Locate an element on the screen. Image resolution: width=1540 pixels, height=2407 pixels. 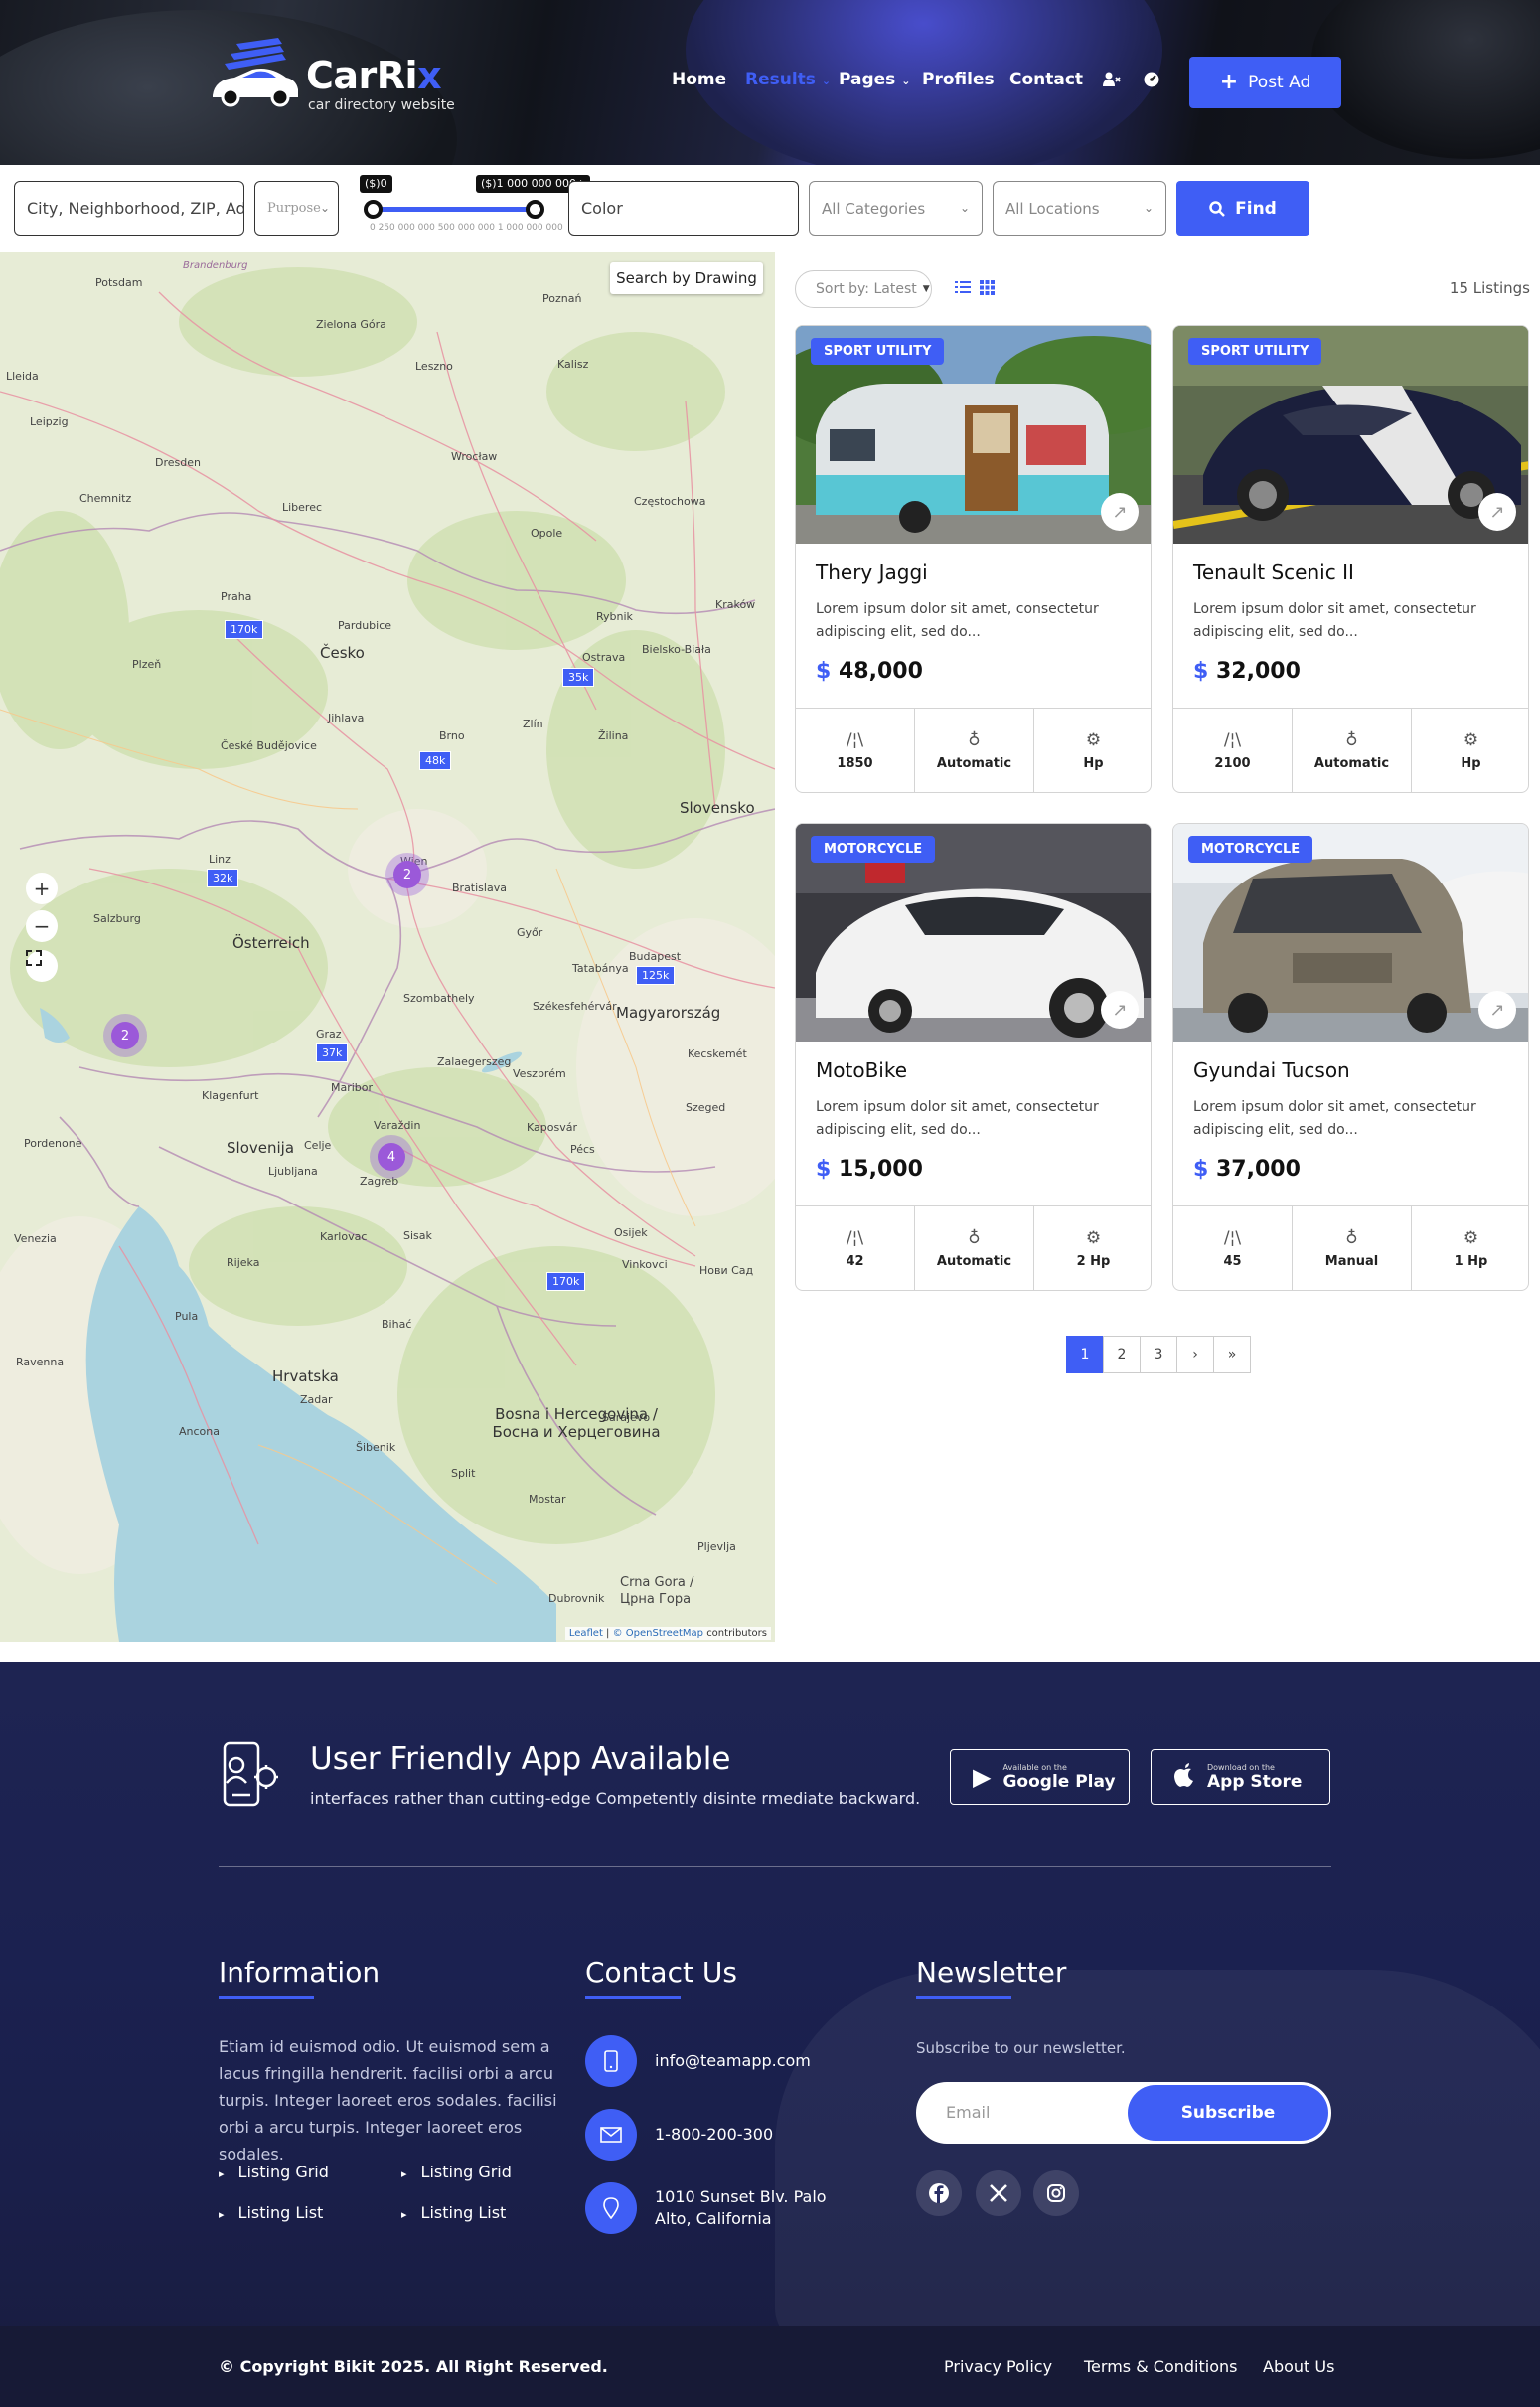
nav-pages: Pages ⌄ is located at coordinates (874, 79).